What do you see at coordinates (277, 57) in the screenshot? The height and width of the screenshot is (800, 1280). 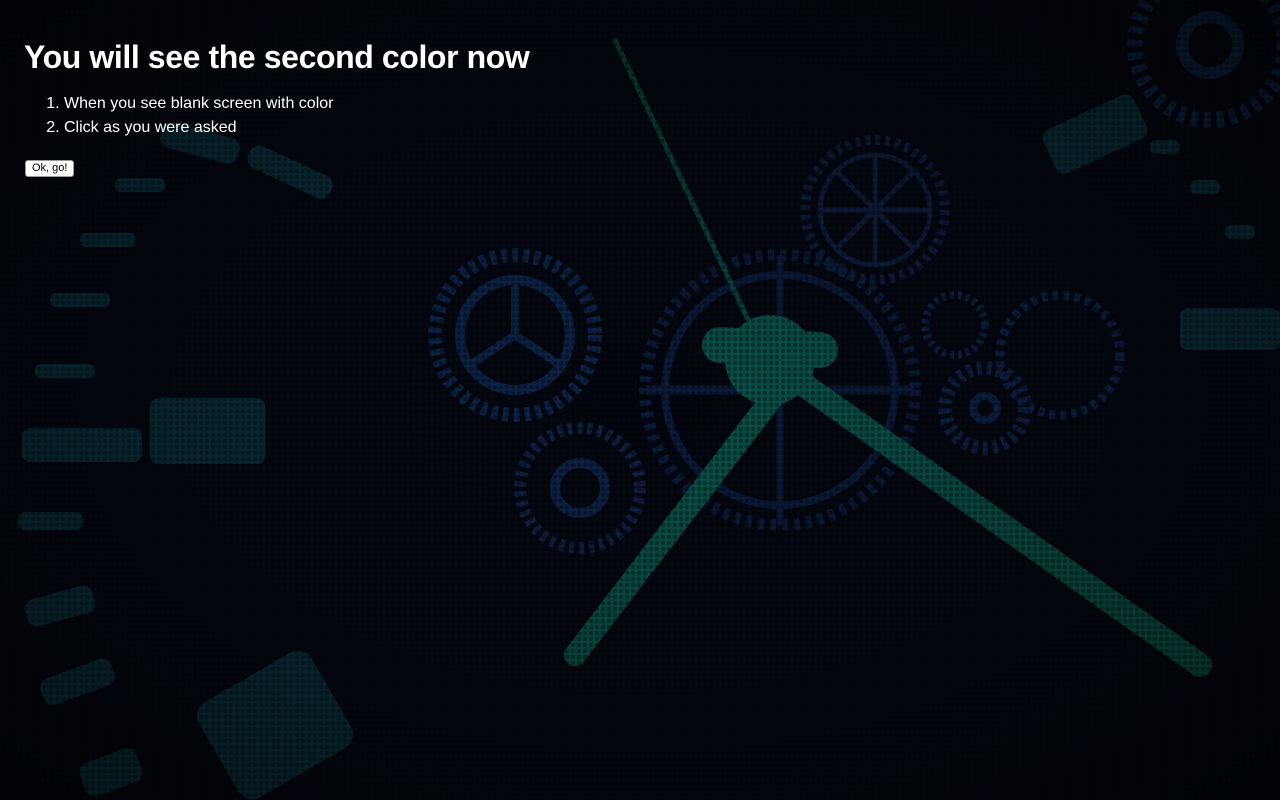 I see `page-title: You will see the second color now` at bounding box center [277, 57].